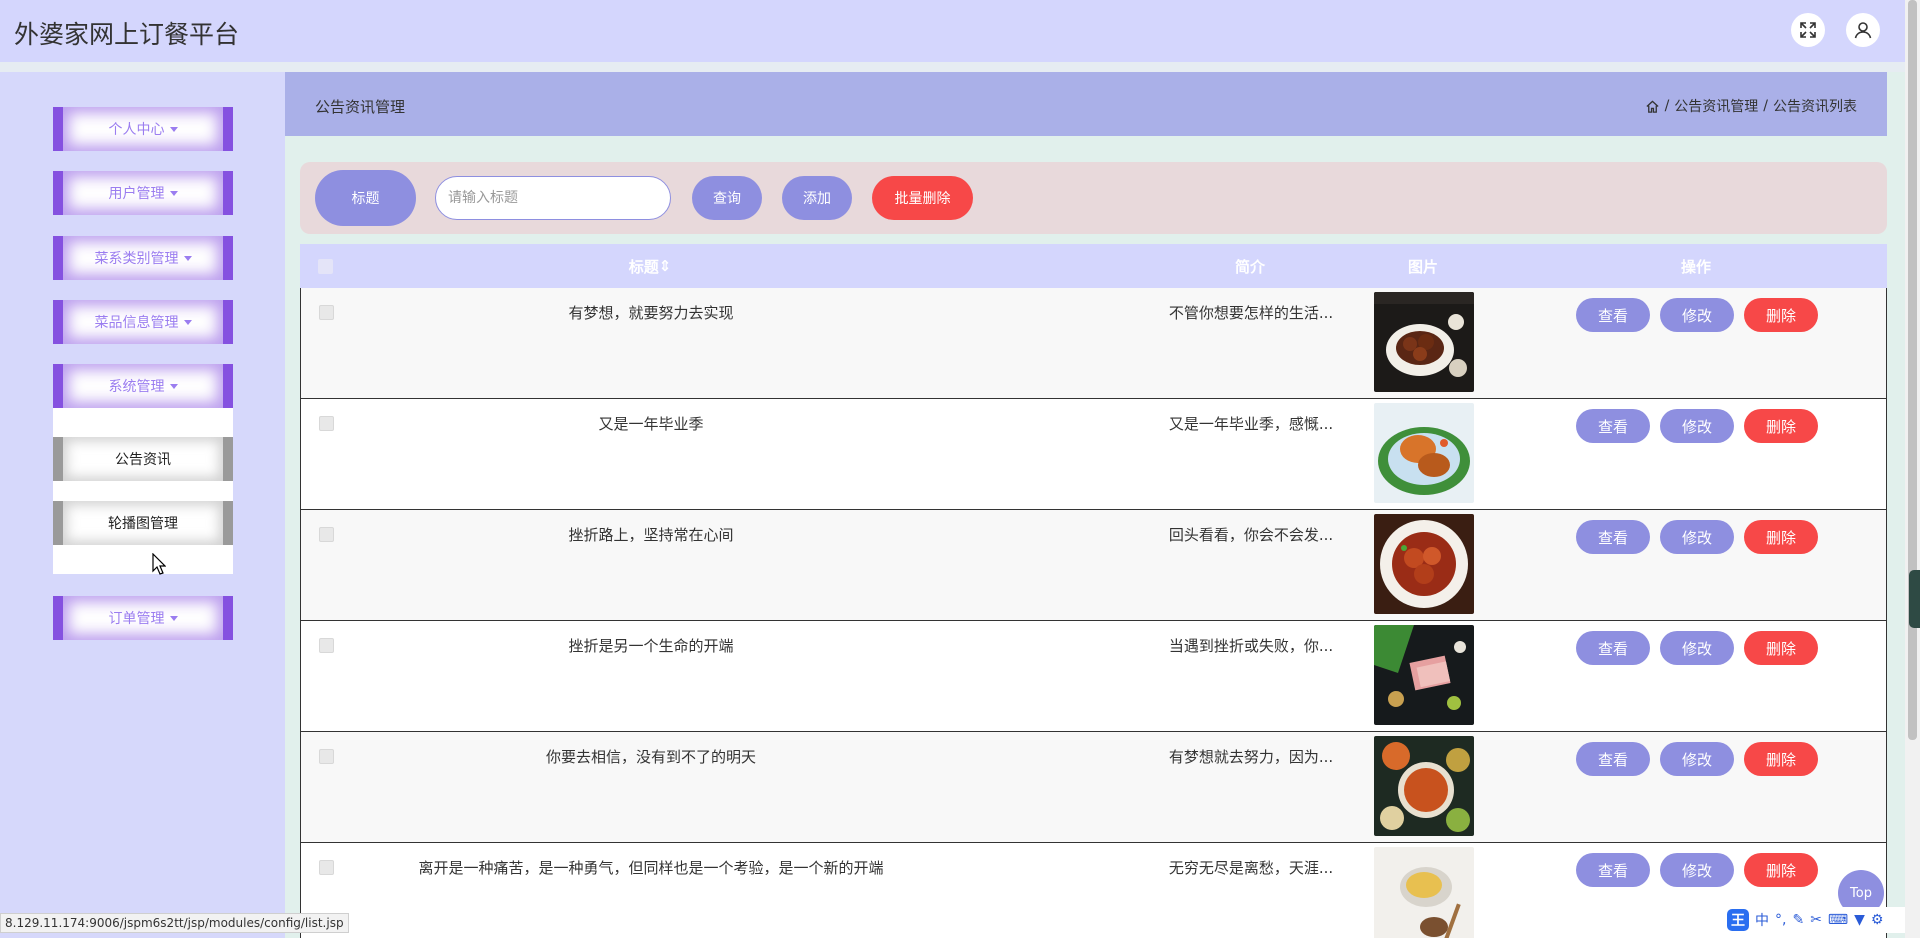 This screenshot has width=1920, height=938. What do you see at coordinates (365, 198) in the screenshot?
I see `title-field-label: 标题` at bounding box center [365, 198].